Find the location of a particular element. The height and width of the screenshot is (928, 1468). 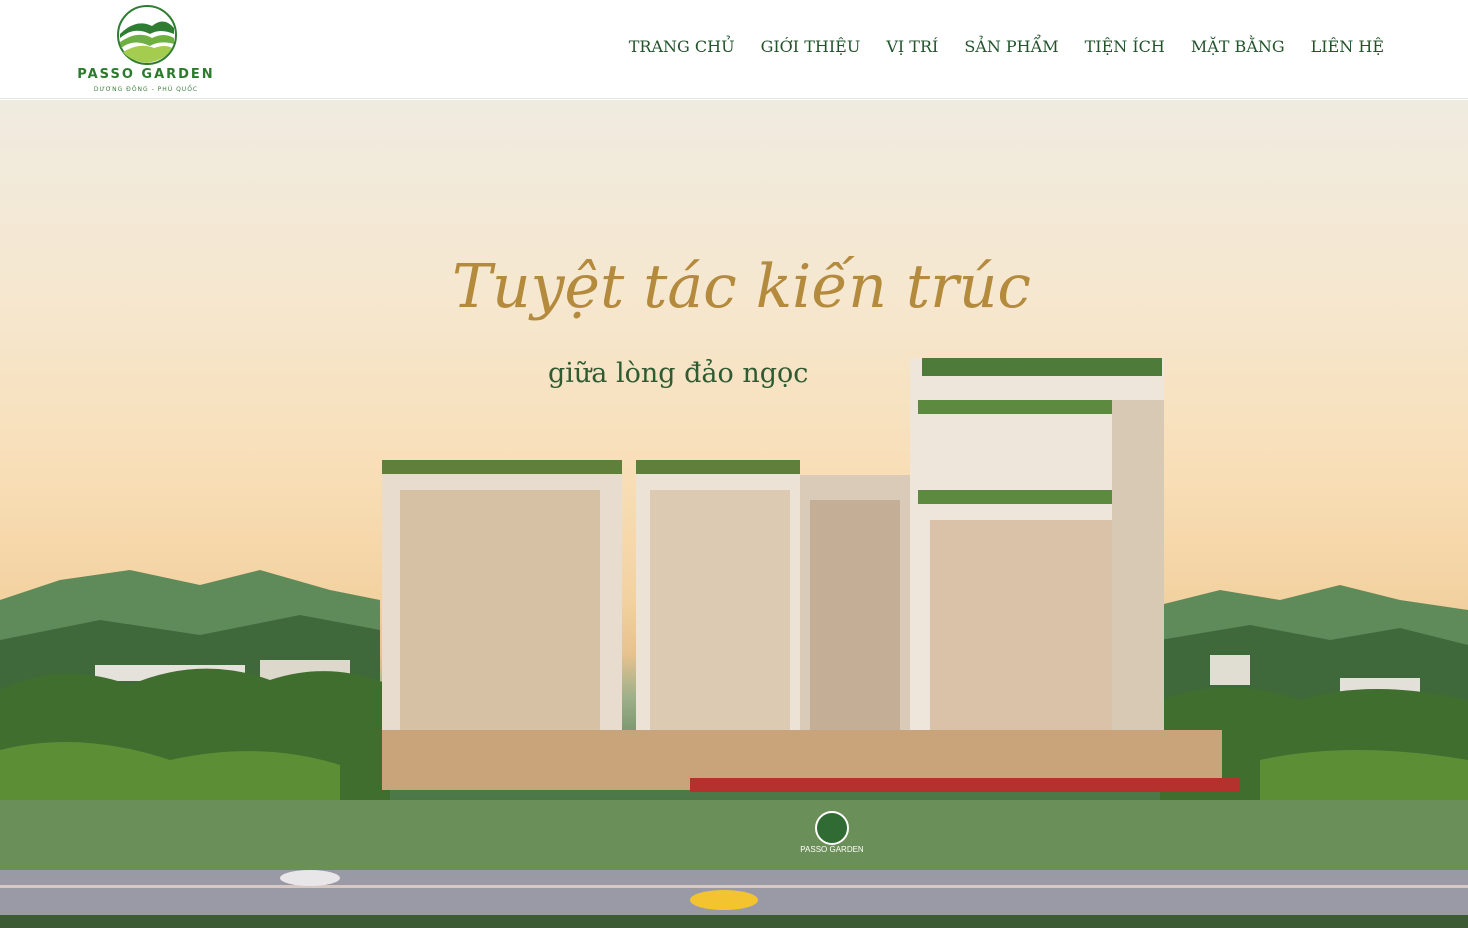

plaza is located at coordinates (734, 835).